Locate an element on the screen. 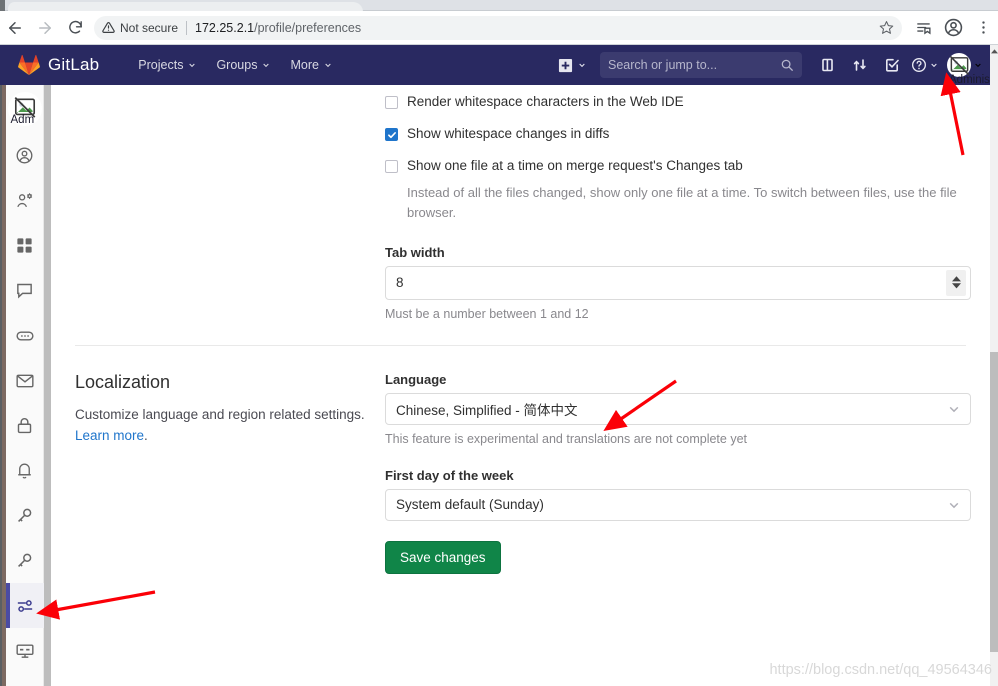 This screenshot has height=686, width=998. reading-list-icon is located at coordinates (923, 29).